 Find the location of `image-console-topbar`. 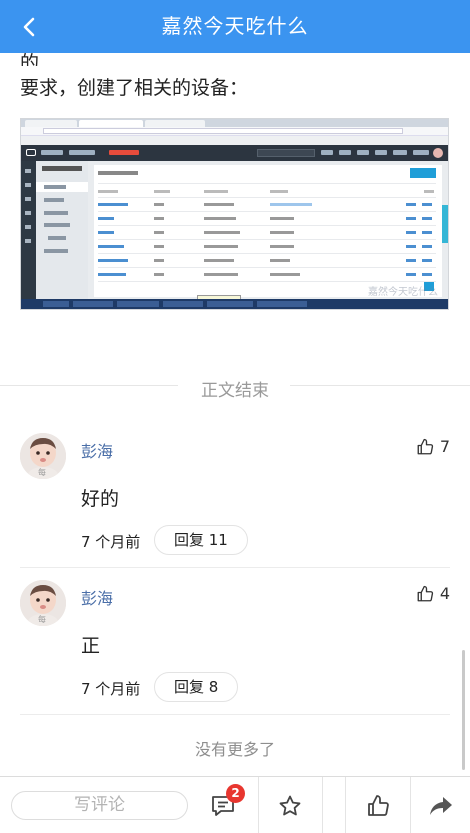

image-console-topbar is located at coordinates (234, 153).